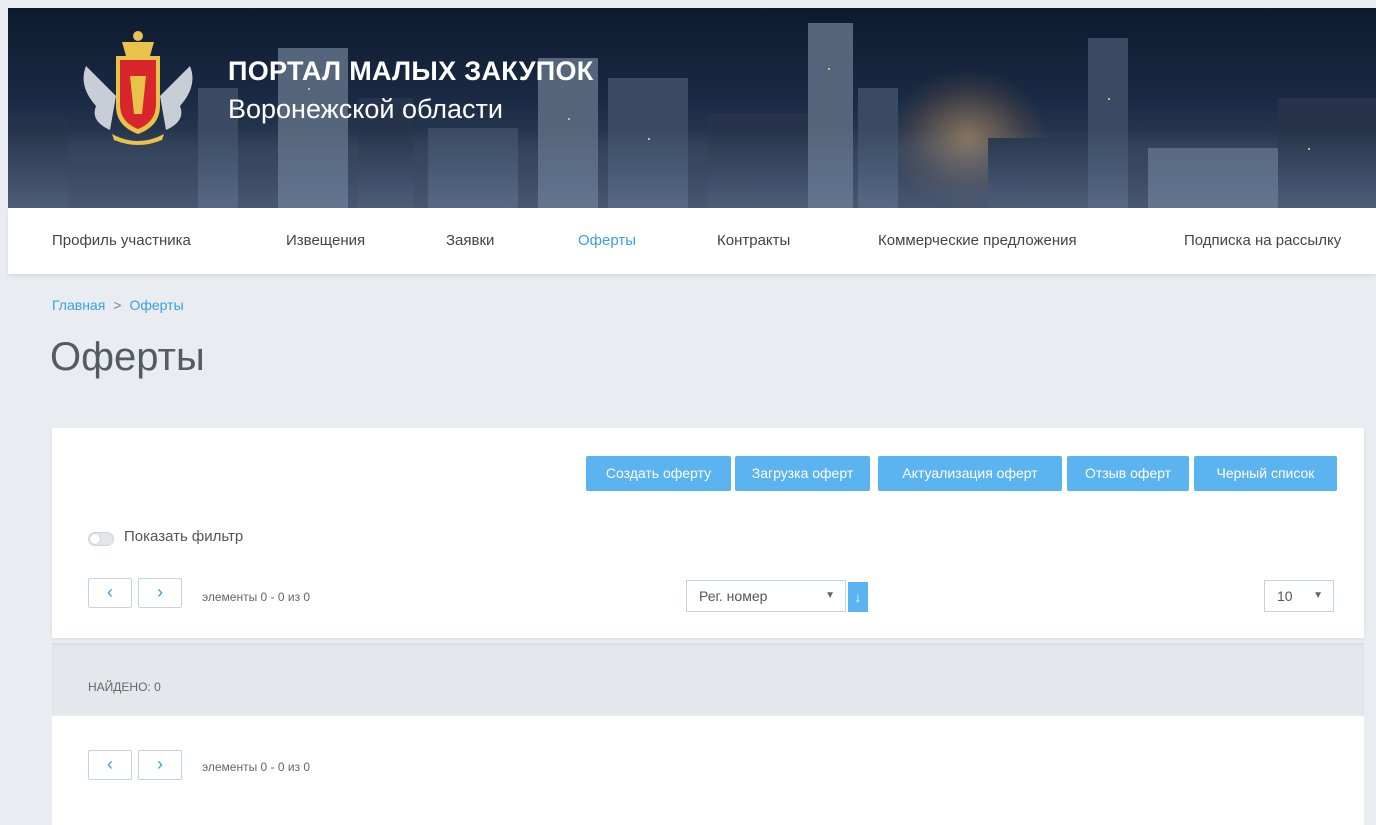 The width and height of the screenshot is (1376, 825). What do you see at coordinates (411, 71) in the screenshot?
I see `portal-title: ПОРТАЛ МАЛЫХ ЗАКУПОК` at bounding box center [411, 71].